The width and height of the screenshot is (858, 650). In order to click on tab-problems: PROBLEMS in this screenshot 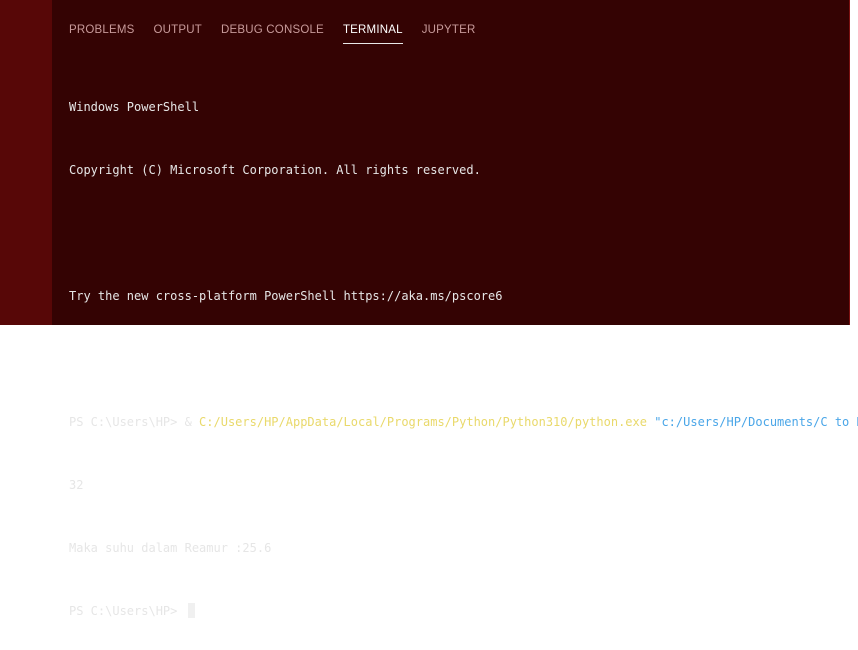, I will do `click(102, 33)`.